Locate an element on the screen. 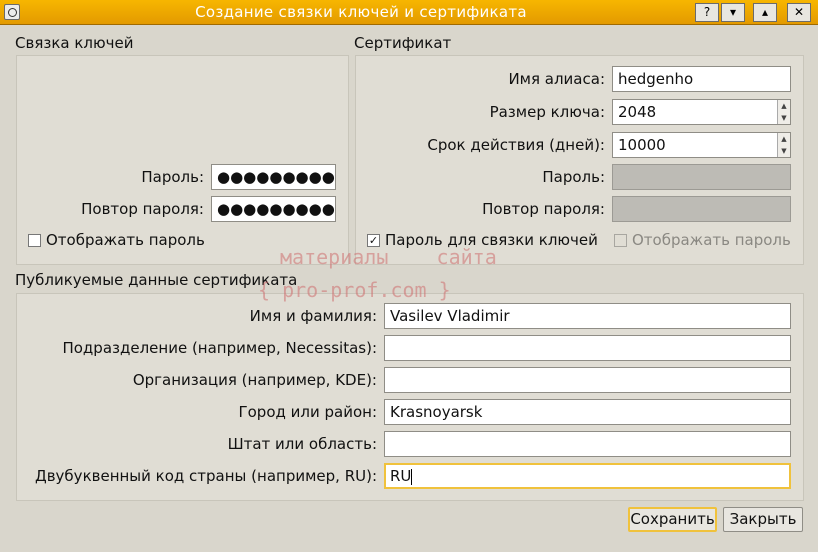  certificate-group-title: Сертификат is located at coordinates (403, 43).